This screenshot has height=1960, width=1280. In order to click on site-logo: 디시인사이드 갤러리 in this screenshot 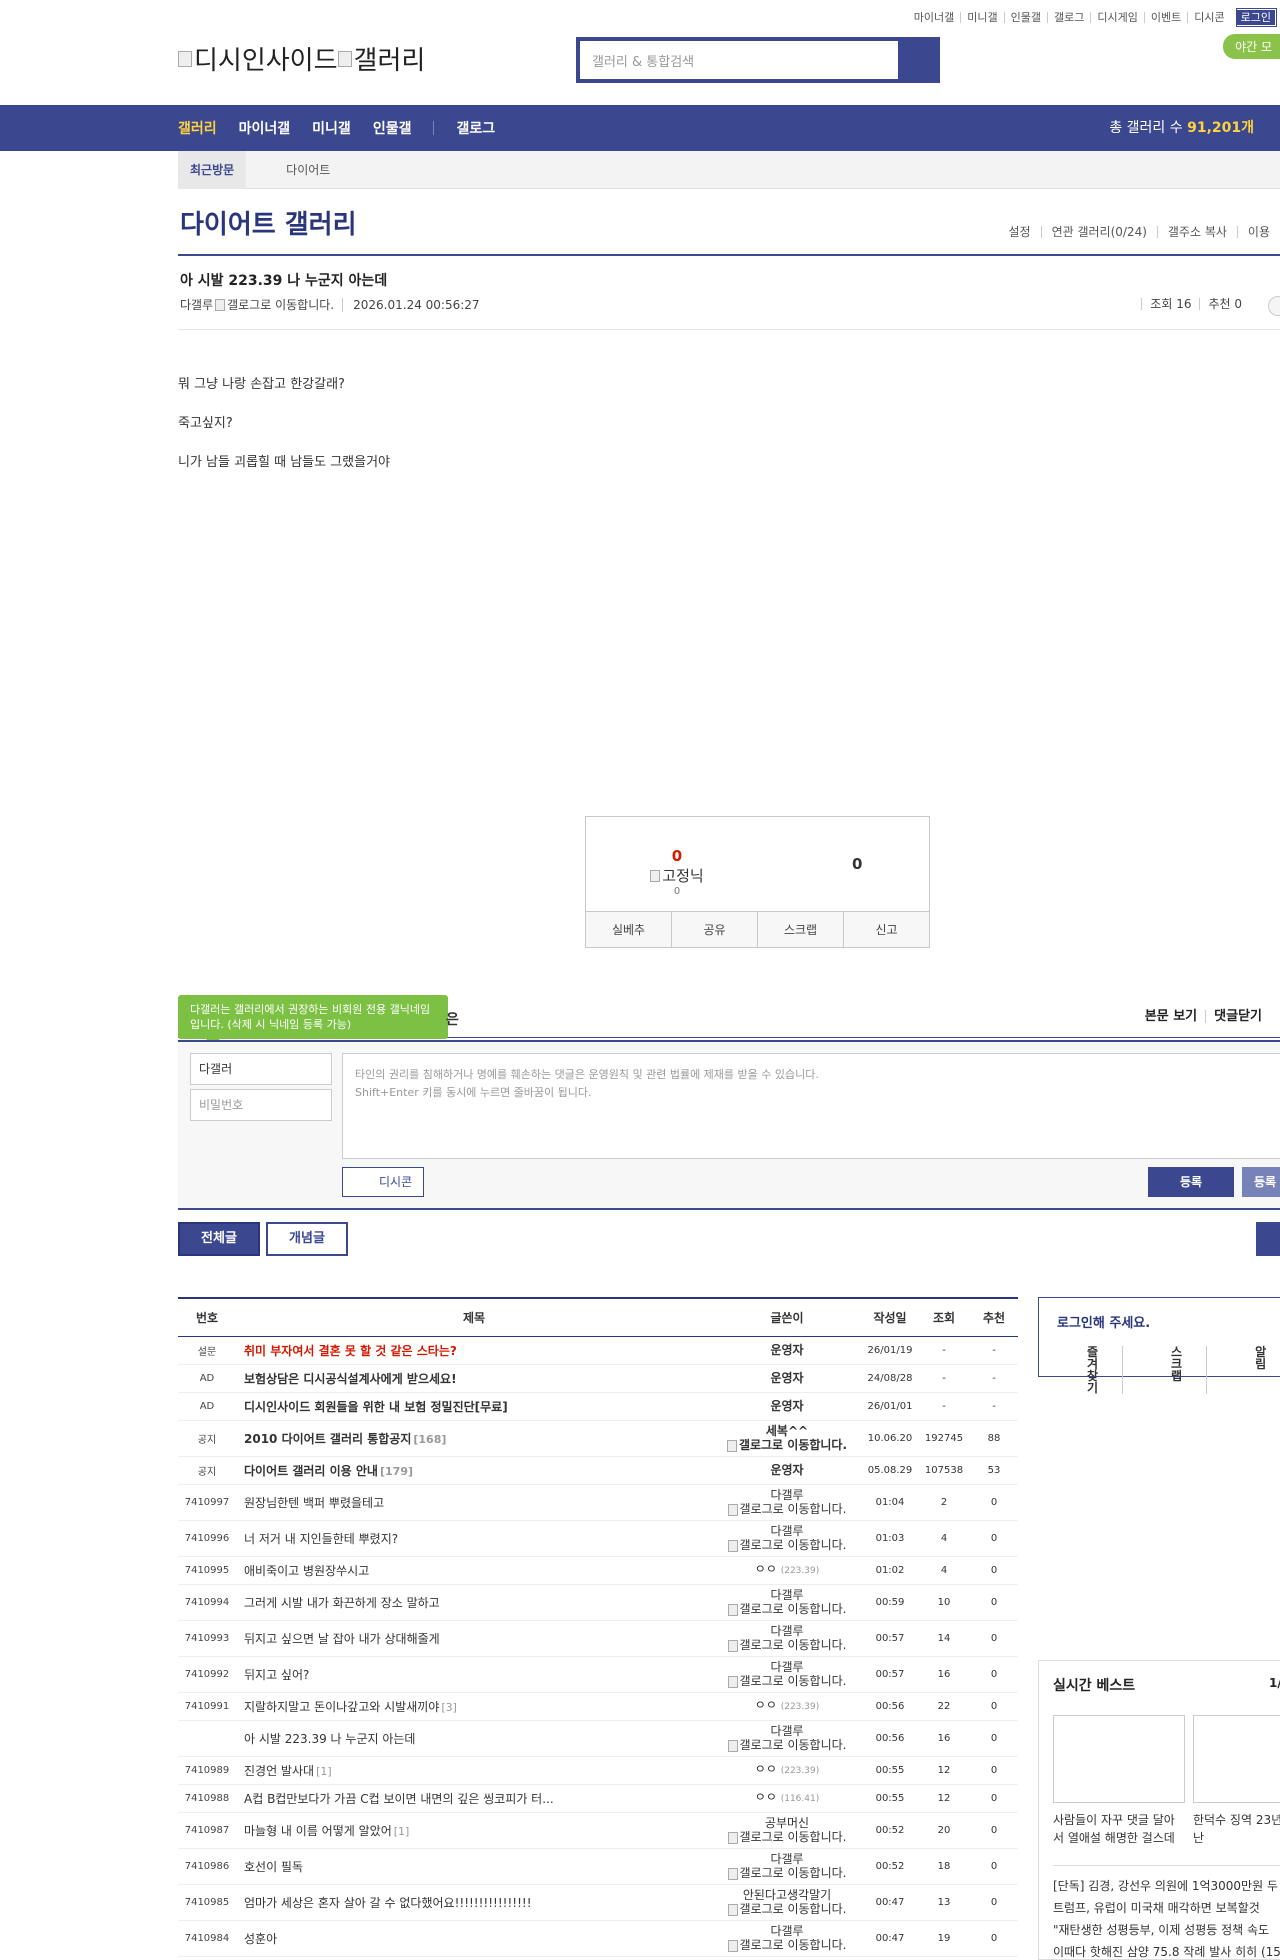, I will do `click(301, 58)`.